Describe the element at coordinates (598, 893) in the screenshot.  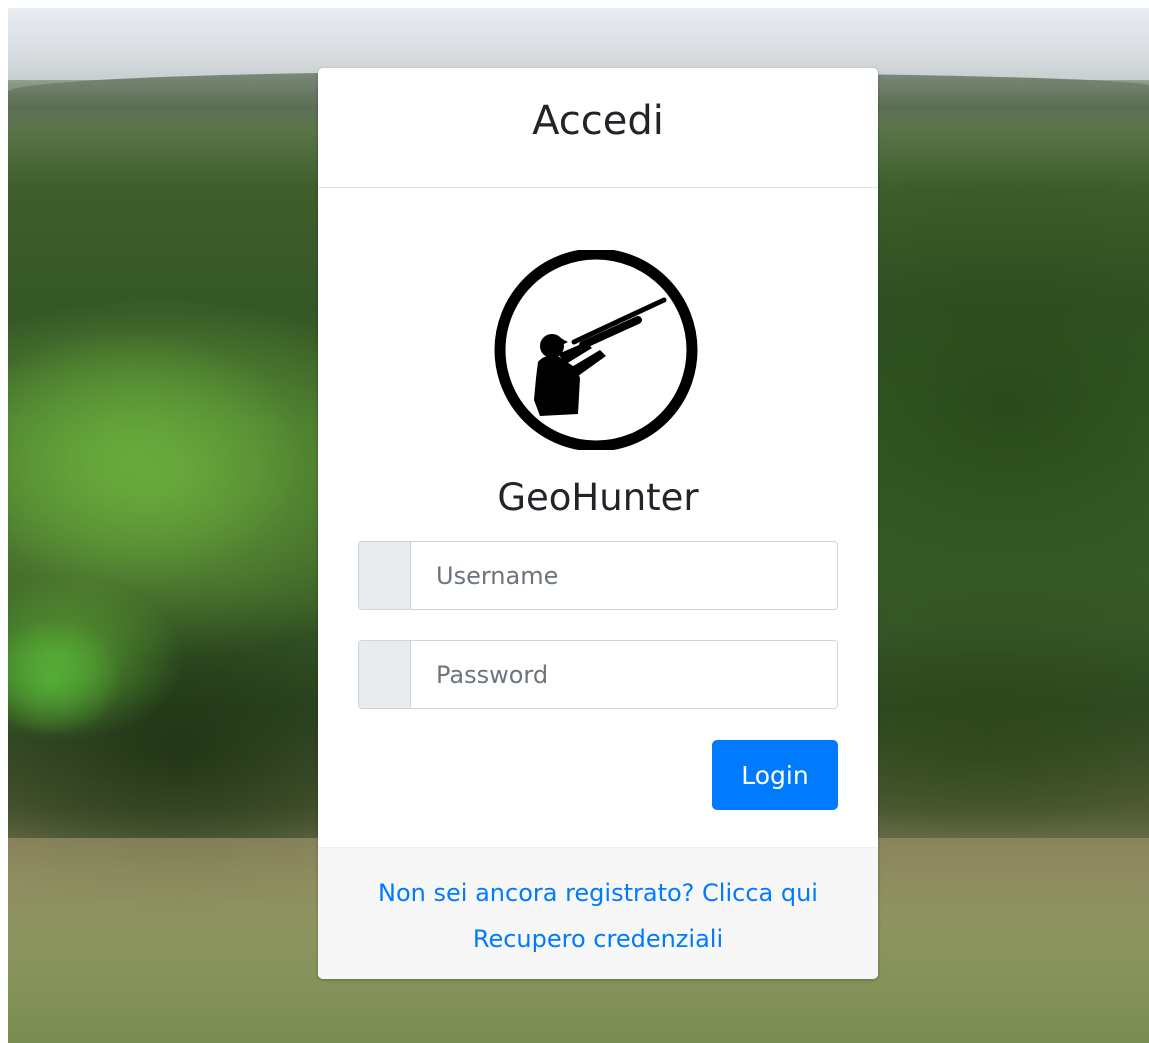
I see `register-link: Non sei ancora registrato? Clicca qui` at that location.